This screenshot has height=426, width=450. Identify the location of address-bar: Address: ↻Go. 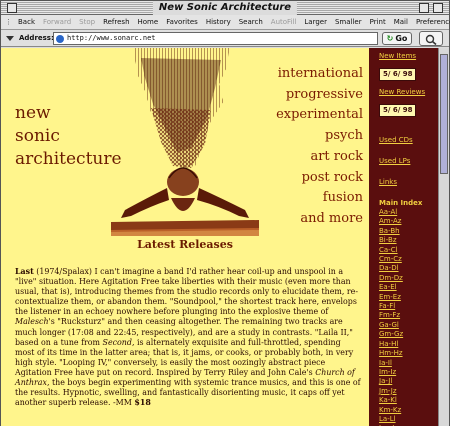
(225, 38).